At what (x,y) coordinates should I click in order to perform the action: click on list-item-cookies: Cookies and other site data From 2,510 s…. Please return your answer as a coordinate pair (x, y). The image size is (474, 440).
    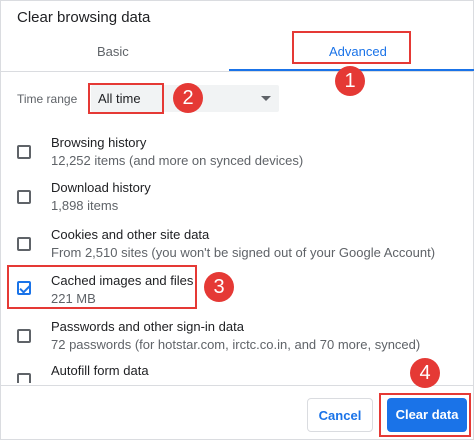
    Looking at the image, I should click on (237, 246).